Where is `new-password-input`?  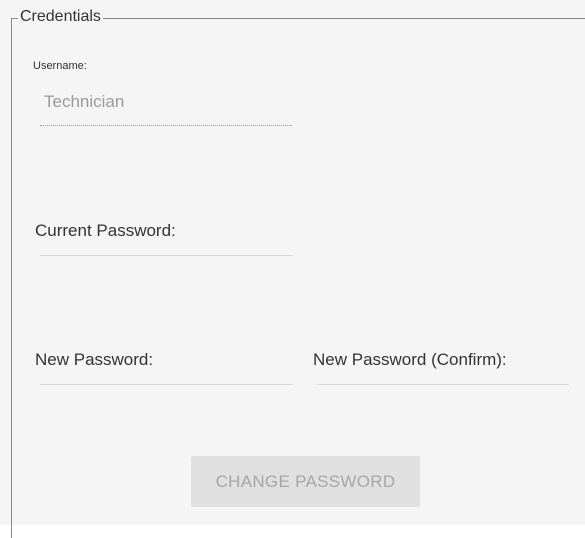 new-password-input is located at coordinates (166, 369).